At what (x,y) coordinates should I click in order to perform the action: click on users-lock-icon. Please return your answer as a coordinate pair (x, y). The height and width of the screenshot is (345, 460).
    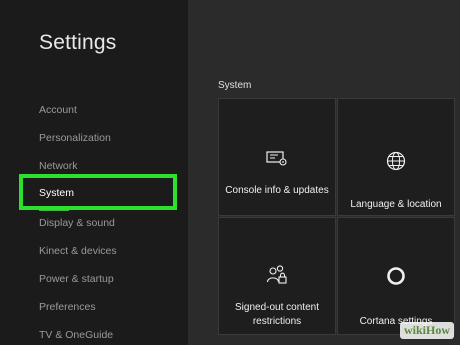
    Looking at the image, I should click on (277, 277).